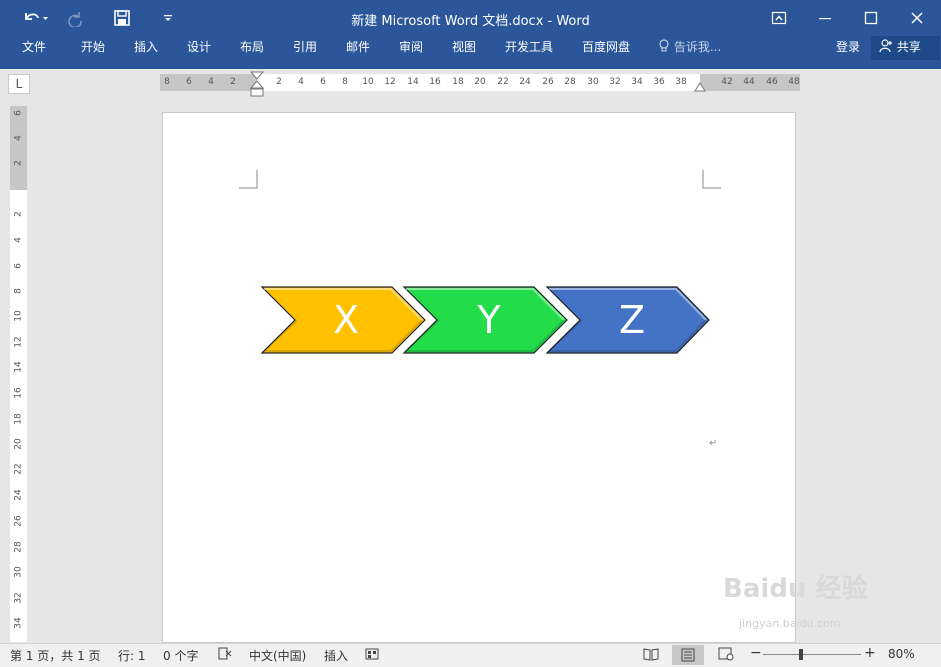 This screenshot has height=667, width=941. I want to click on read-mode-button, so click(651, 655).